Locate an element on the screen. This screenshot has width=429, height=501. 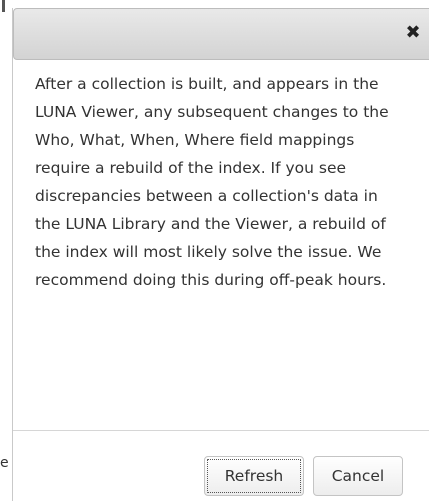
dialog-button-bar: Refresh Cancel is located at coordinates (221, 465).